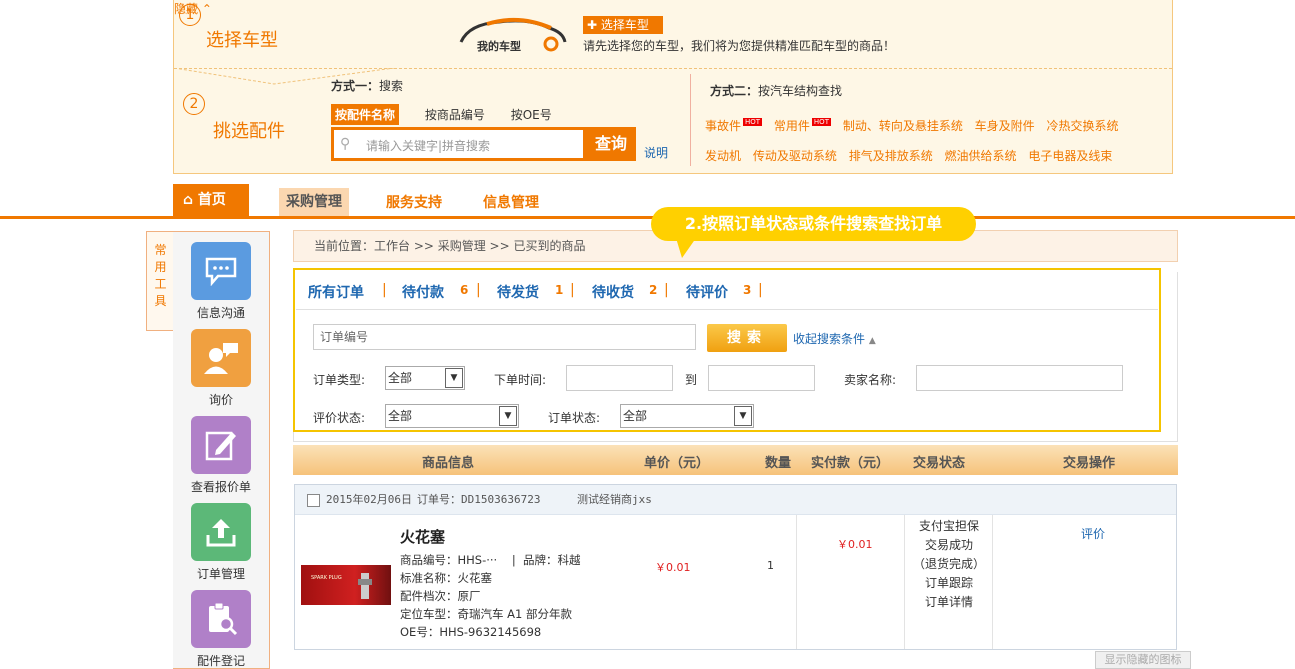 The height and width of the screenshot is (669, 1295). I want to click on col-product-info: 商品信息, so click(448, 463).